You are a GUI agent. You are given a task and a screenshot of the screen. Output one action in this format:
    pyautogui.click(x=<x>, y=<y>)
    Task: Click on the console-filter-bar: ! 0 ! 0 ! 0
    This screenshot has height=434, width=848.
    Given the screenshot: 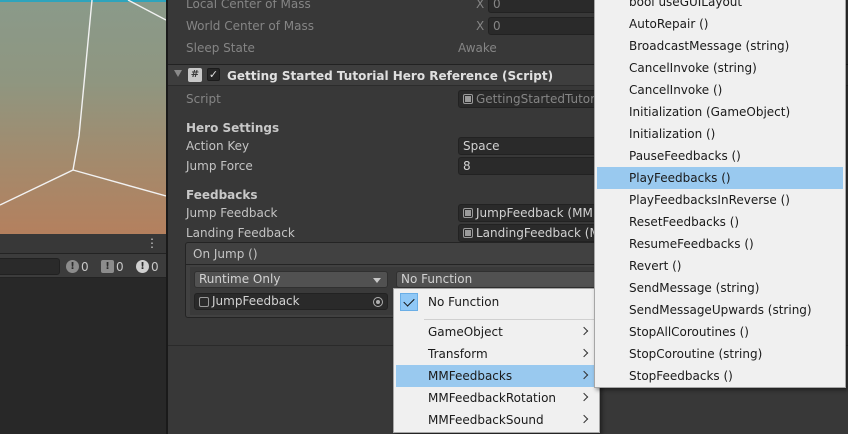 What is the action you would take?
    pyautogui.click(x=83, y=266)
    